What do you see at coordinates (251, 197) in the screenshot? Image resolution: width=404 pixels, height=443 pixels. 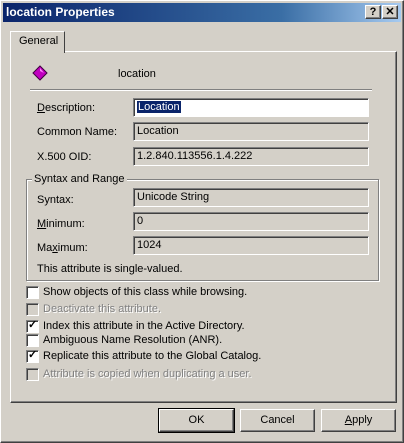 I see `syntax-field: Unicode String` at bounding box center [251, 197].